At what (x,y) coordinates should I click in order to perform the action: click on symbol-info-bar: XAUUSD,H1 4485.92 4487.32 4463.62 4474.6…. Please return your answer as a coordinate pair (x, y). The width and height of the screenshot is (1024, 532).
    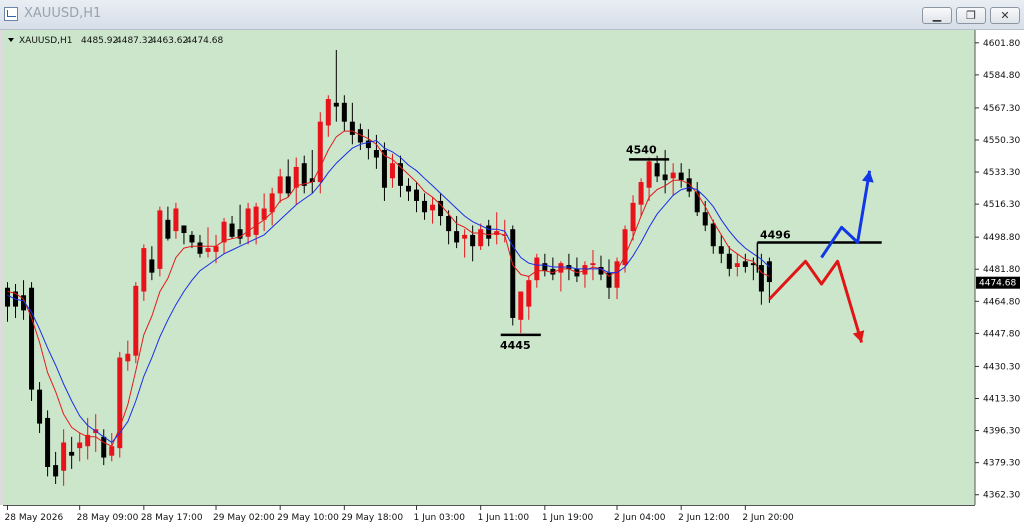
    Looking at the image, I should click on (115, 41).